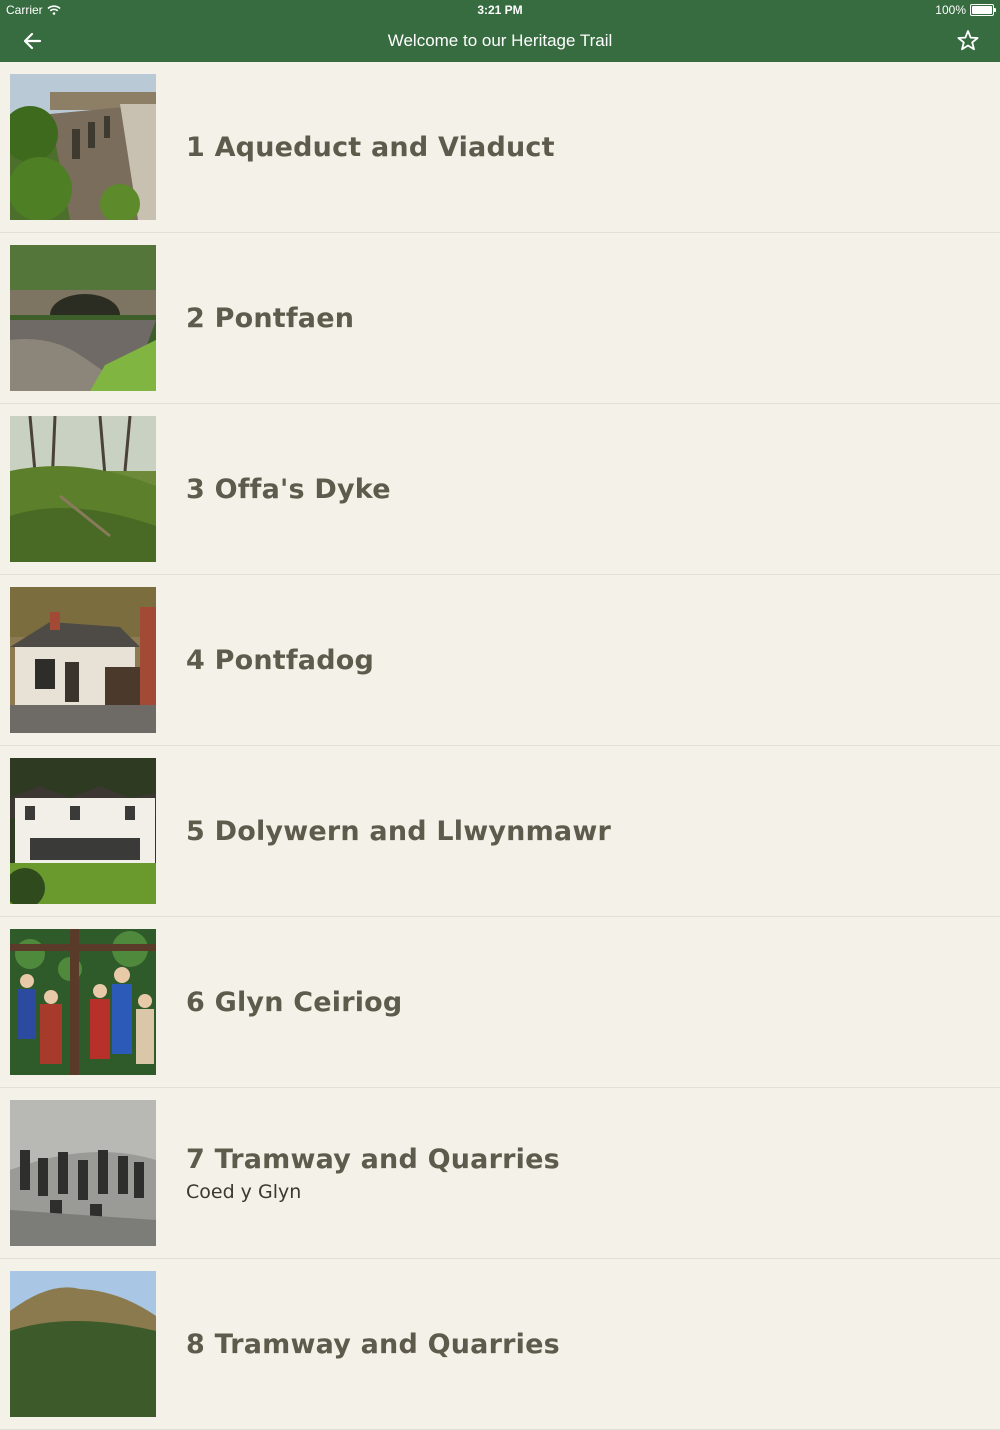 Image resolution: width=1000 pixels, height=1430 pixels. I want to click on white-house-photo, so click(83, 831).